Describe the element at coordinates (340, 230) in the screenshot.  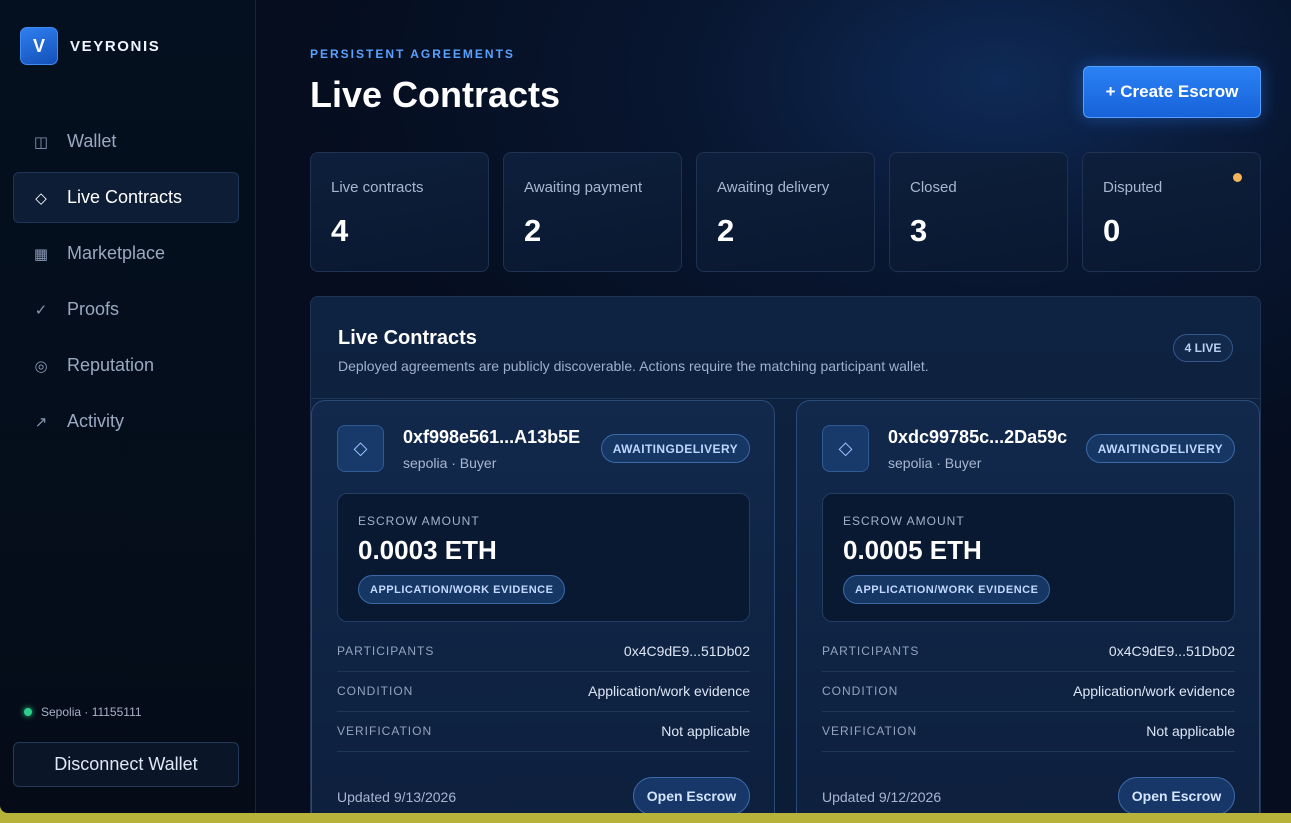
I see `stat-value: 4` at that location.